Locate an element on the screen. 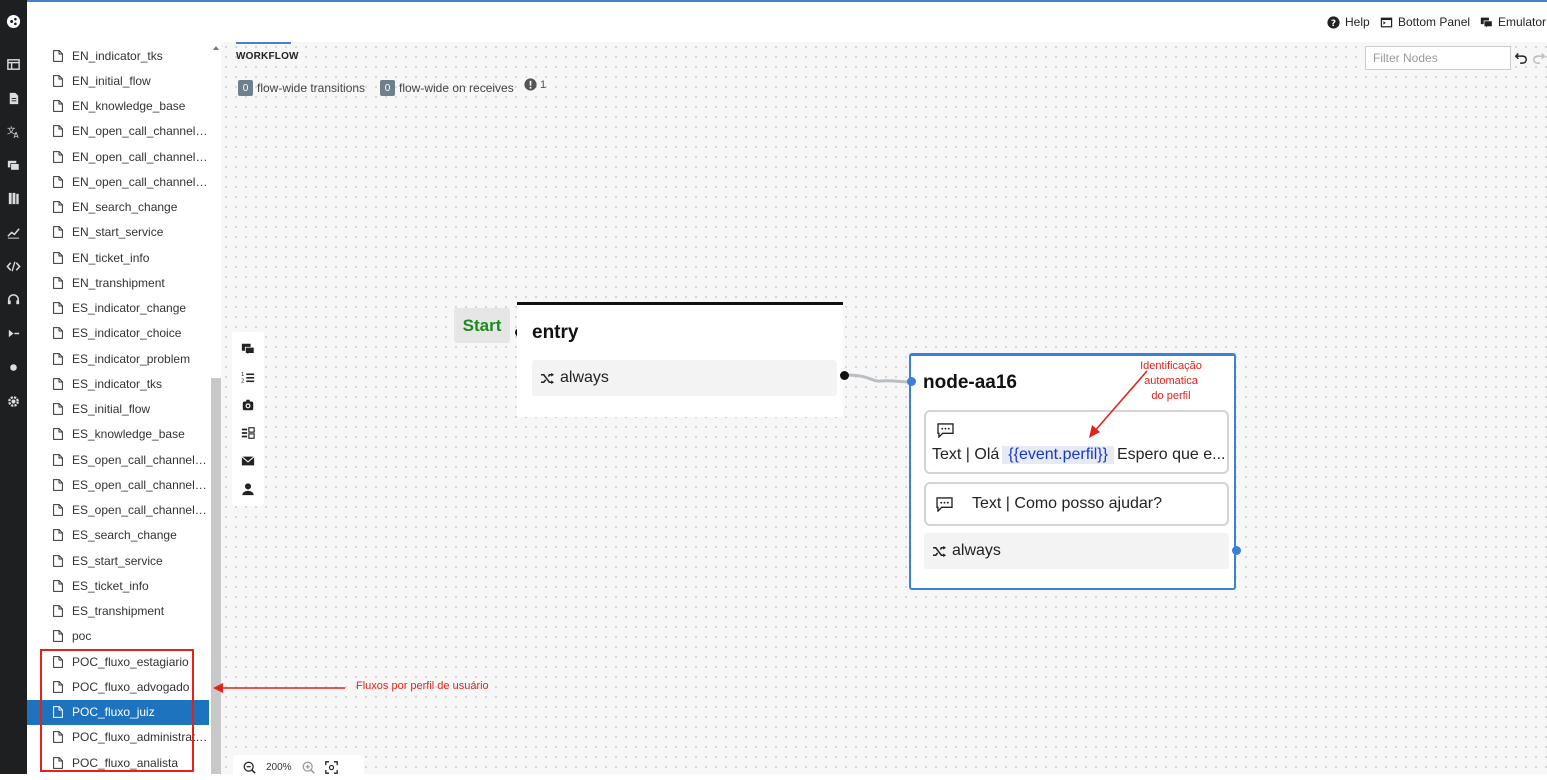  entry-transition-always: always is located at coordinates (684, 378).